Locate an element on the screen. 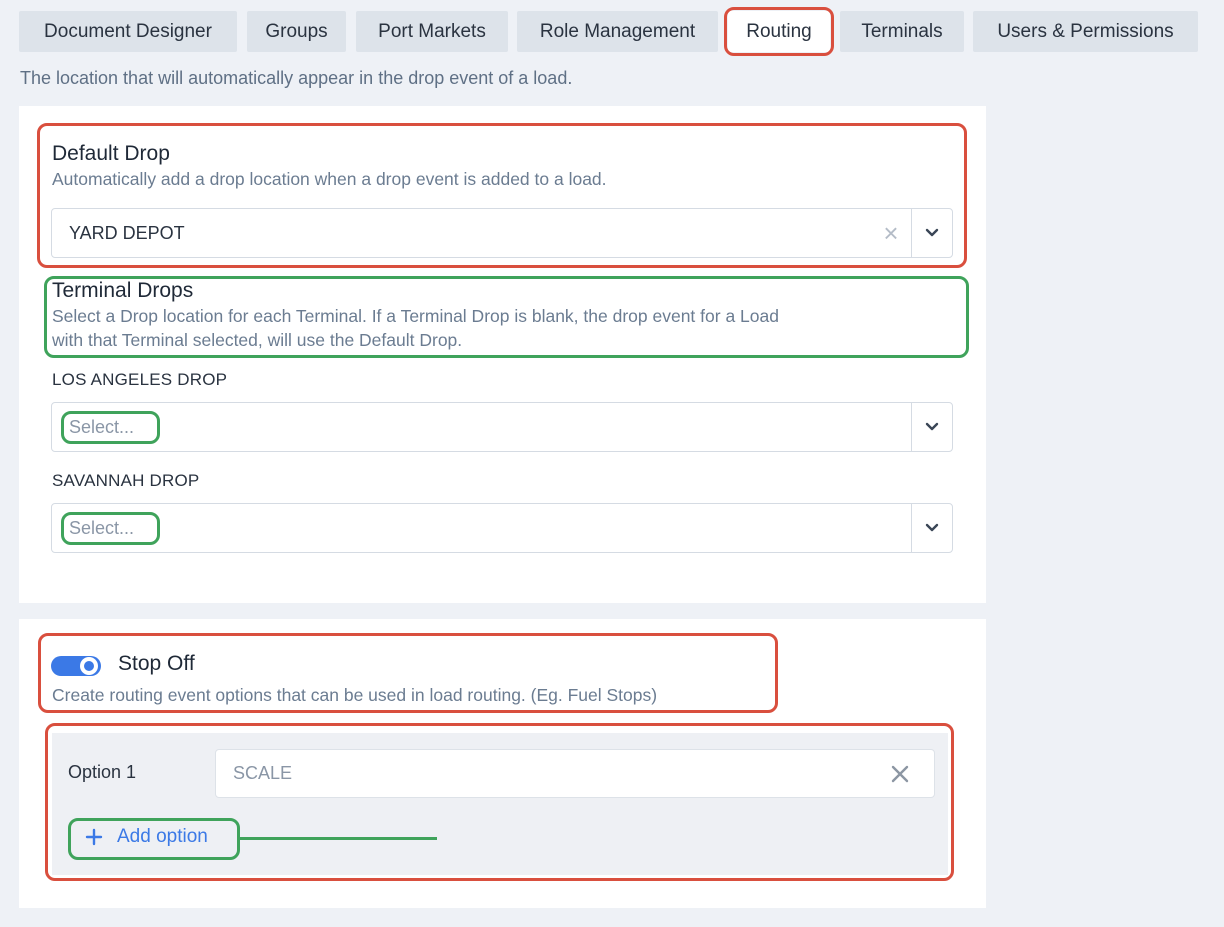 The height and width of the screenshot is (927, 1224). annotation-savannah-placeholder is located at coordinates (110, 528).